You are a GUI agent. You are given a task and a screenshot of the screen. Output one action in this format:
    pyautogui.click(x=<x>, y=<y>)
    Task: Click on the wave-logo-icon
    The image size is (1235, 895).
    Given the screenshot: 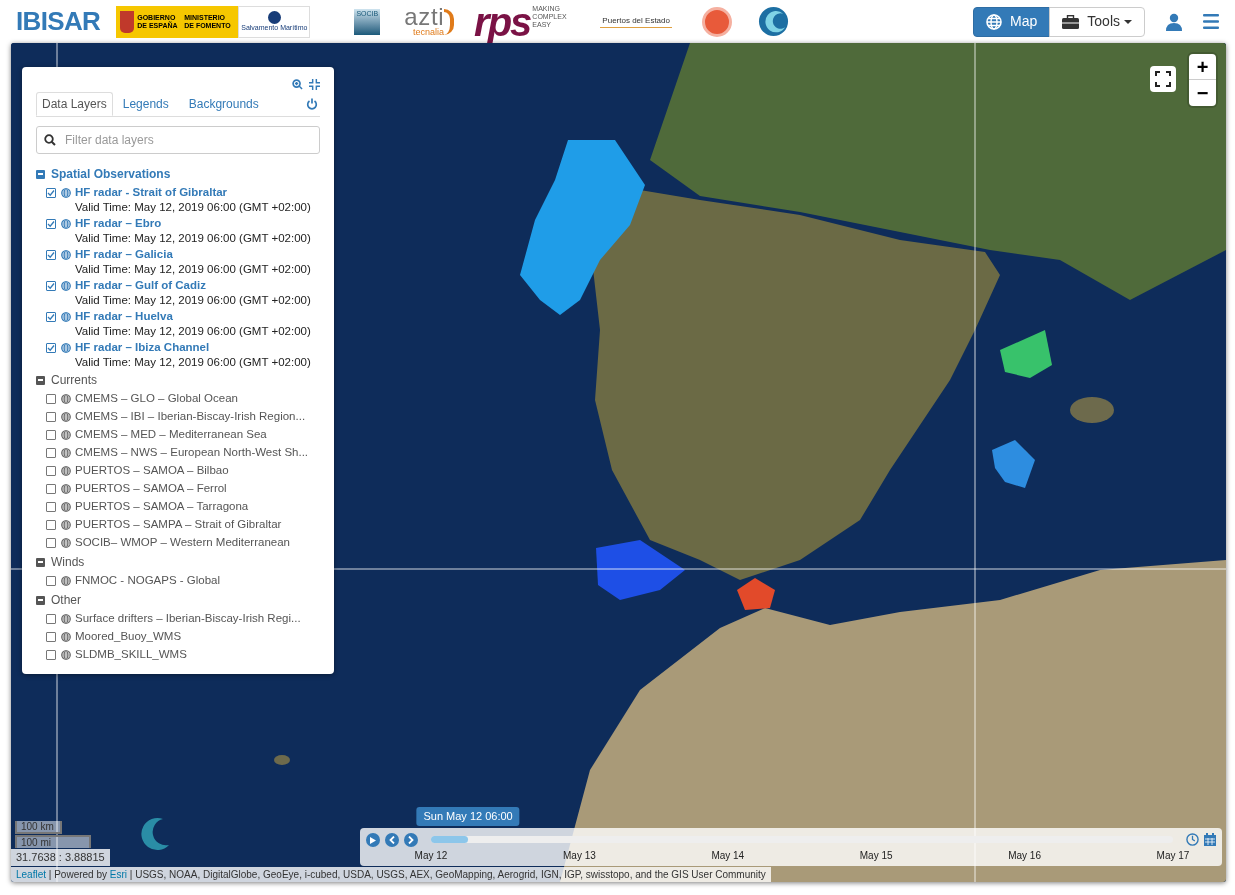 What is the action you would take?
    pyautogui.click(x=773, y=21)
    